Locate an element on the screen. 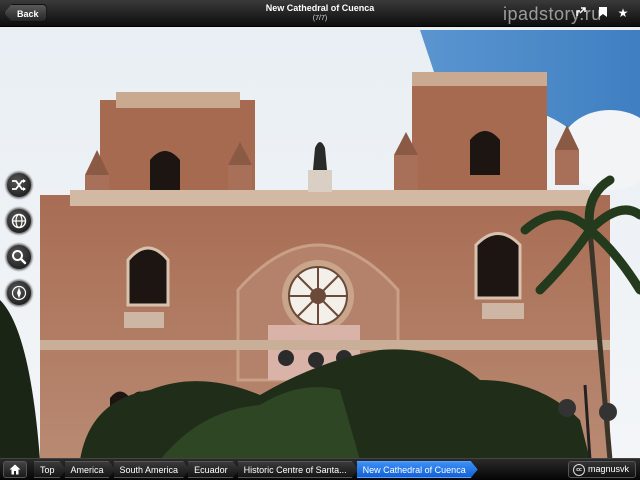  creative-commons-icon: cc is located at coordinates (579, 469).